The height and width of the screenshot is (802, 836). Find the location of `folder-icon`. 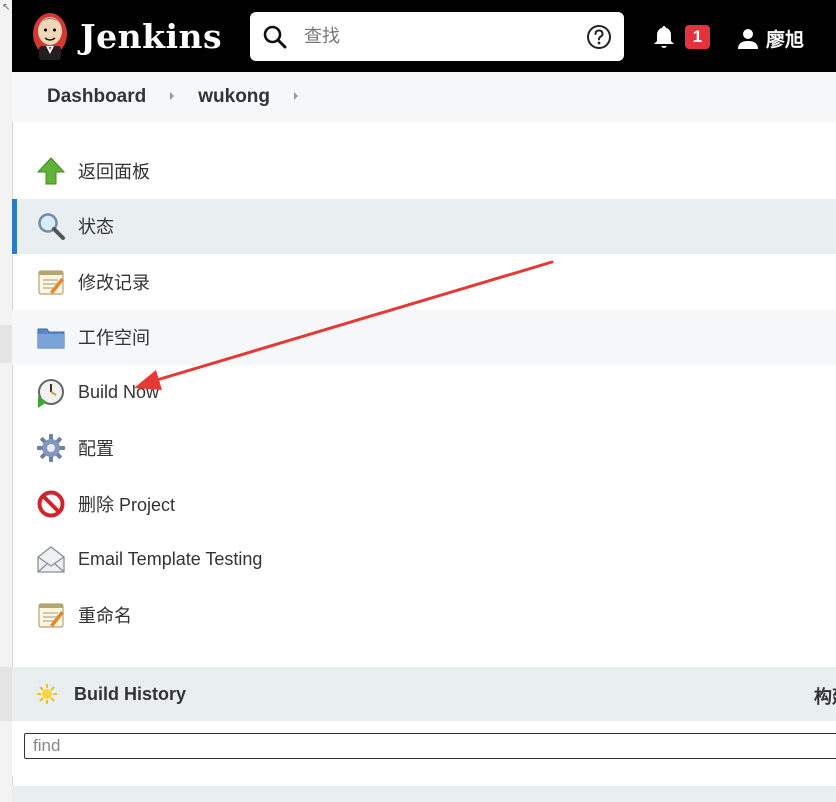

folder-icon is located at coordinates (51, 338).